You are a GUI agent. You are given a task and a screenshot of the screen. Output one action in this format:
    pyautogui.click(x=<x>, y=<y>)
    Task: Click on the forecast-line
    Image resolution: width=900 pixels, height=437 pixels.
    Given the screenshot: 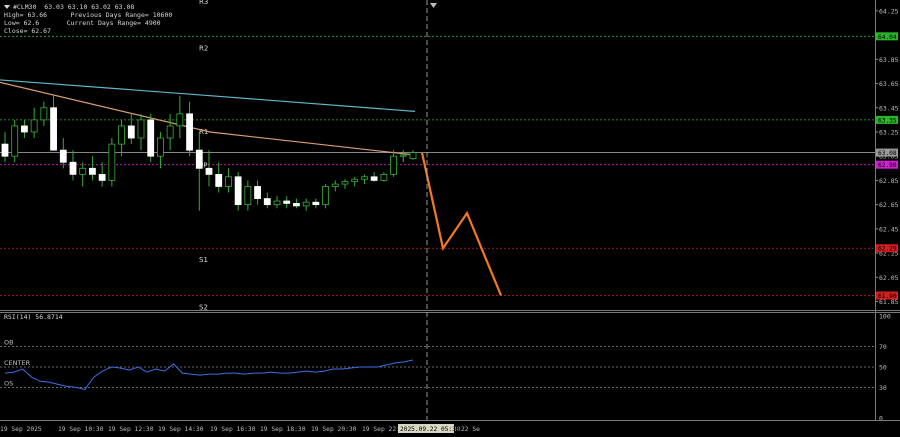 What is the action you would take?
    pyautogui.click(x=461, y=224)
    